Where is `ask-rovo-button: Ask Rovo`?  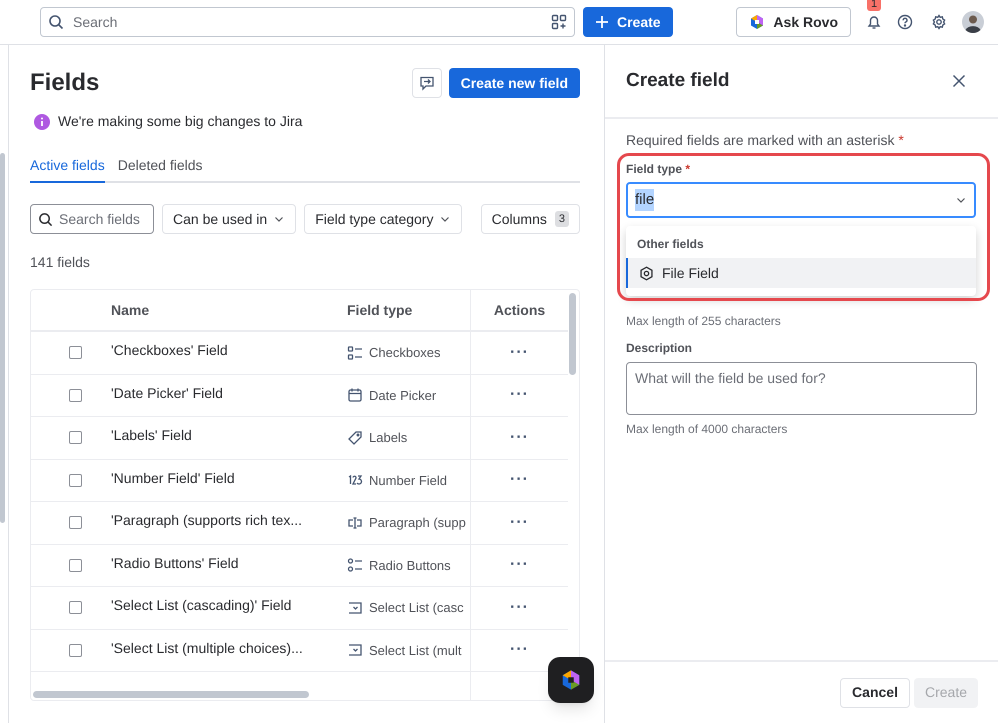 ask-rovo-button: Ask Rovo is located at coordinates (793, 22).